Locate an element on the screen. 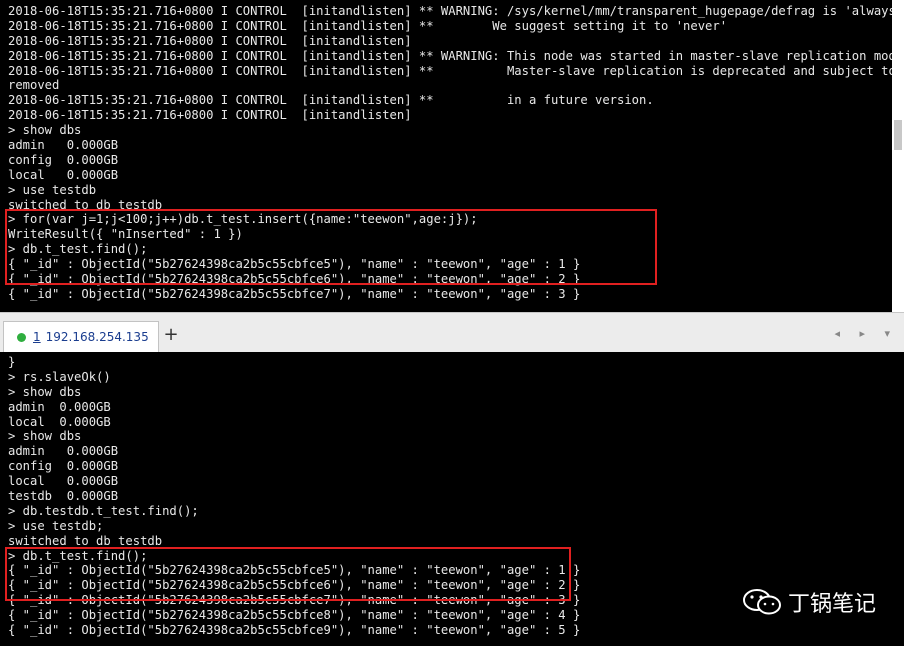 This screenshot has width=904, height=646. terminal-line: > rs.slaveOk() is located at coordinates (59, 376).